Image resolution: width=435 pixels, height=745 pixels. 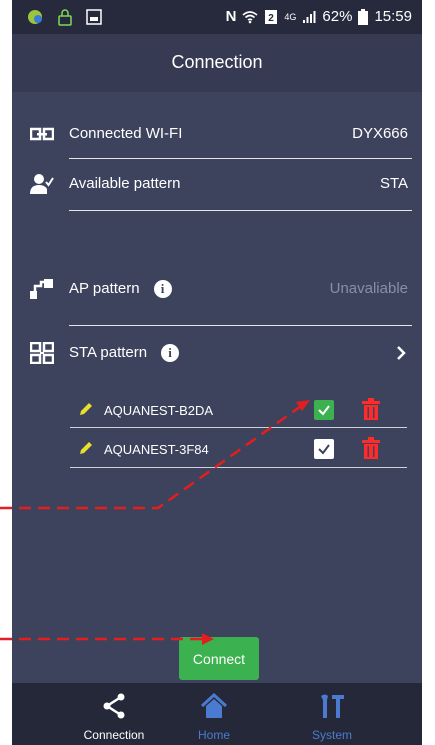 What do you see at coordinates (332, 706) in the screenshot?
I see `tools-icon` at bounding box center [332, 706].